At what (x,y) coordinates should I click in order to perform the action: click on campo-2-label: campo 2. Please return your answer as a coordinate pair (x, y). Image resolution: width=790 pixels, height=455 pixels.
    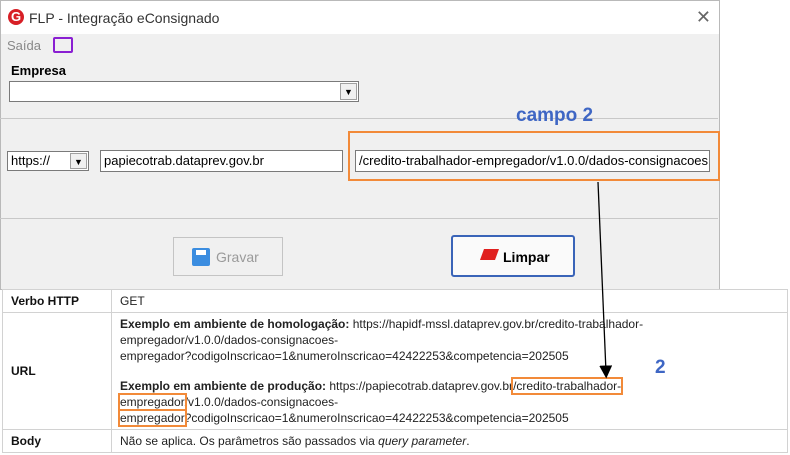
    Looking at the image, I should click on (555, 115).